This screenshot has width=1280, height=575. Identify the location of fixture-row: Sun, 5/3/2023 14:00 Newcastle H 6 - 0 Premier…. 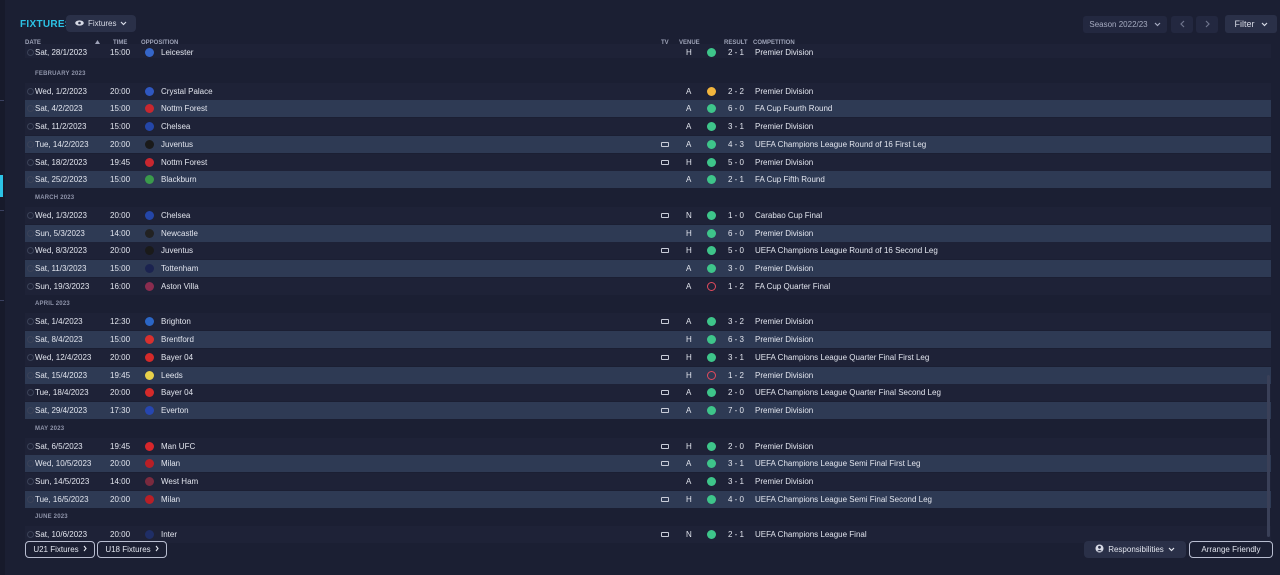
(648, 233).